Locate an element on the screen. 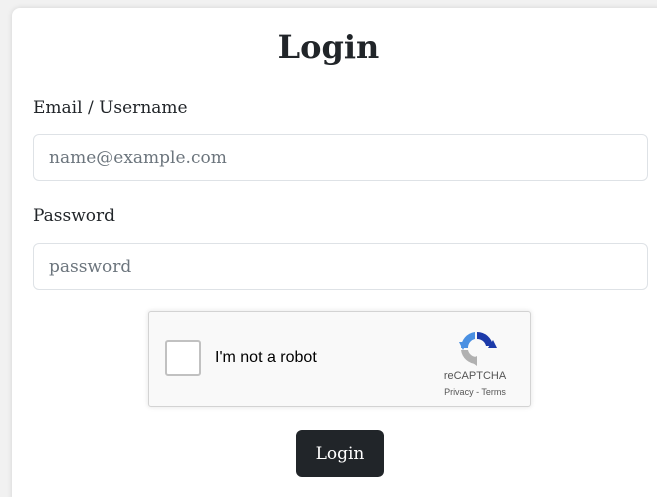 Image resolution: width=657 pixels, height=497 pixels. email-label: Email / Username is located at coordinates (110, 108).